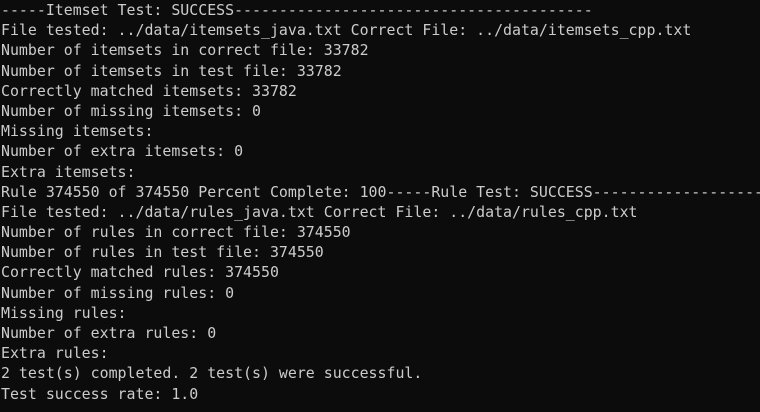  I want to click on rules-extra-count-line: Number of extra rules: 0, so click(109, 333).